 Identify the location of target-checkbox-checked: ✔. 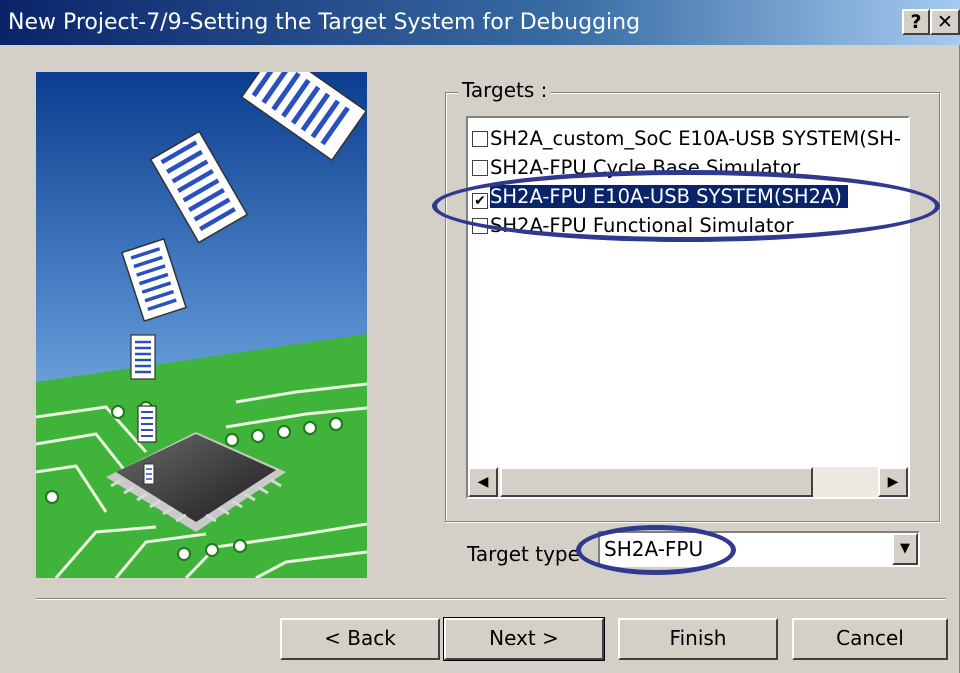
(480, 201).